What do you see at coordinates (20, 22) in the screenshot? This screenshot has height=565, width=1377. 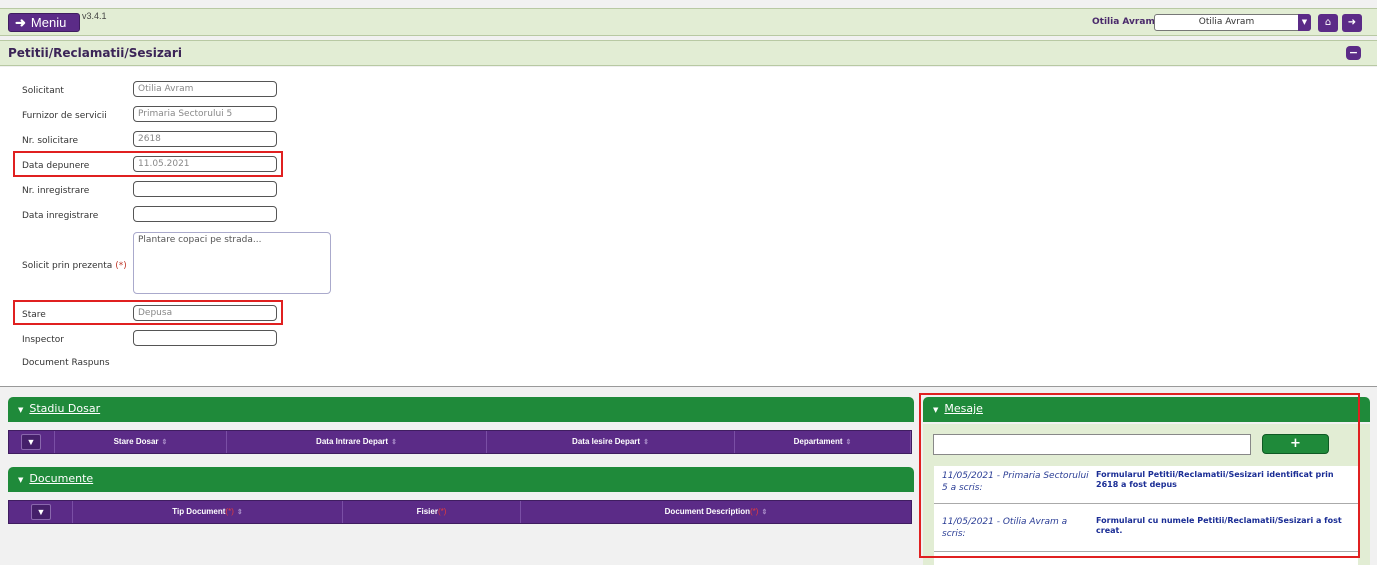 I see `arrow-right-icon: ➜` at bounding box center [20, 22].